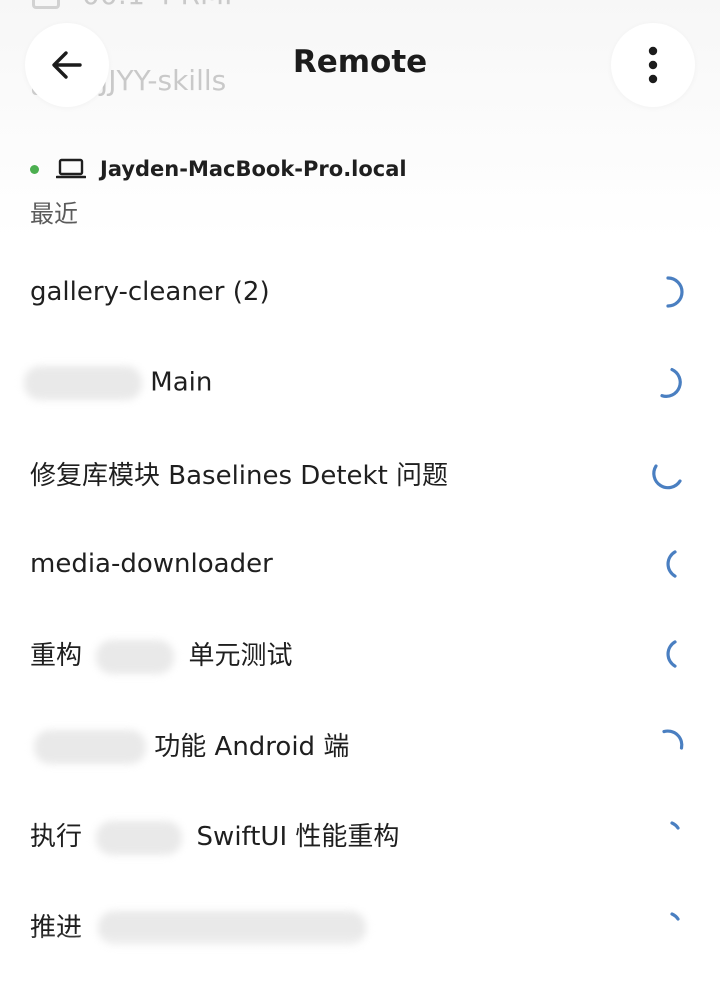 The width and height of the screenshot is (720, 981). I want to click on recent-section-label: 最近, so click(54, 214).